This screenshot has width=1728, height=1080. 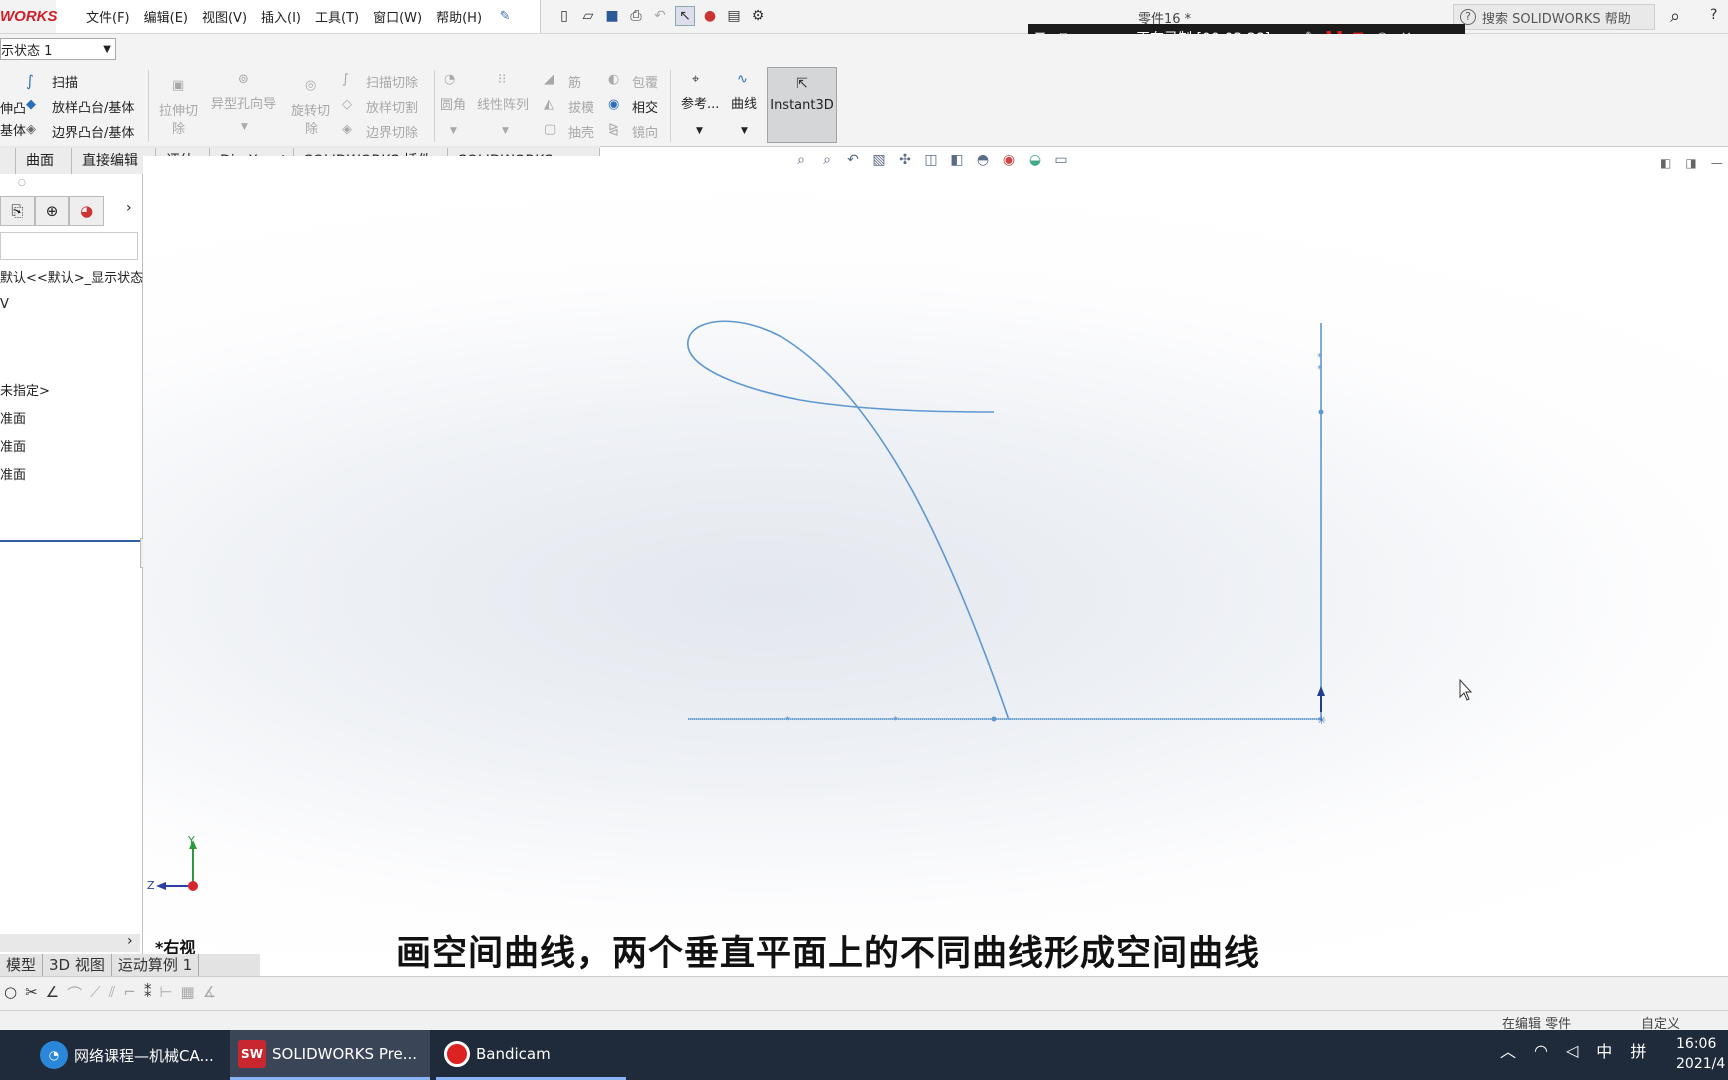 What do you see at coordinates (74, 993) in the screenshot?
I see `offset-tool-icon: ⌒` at bounding box center [74, 993].